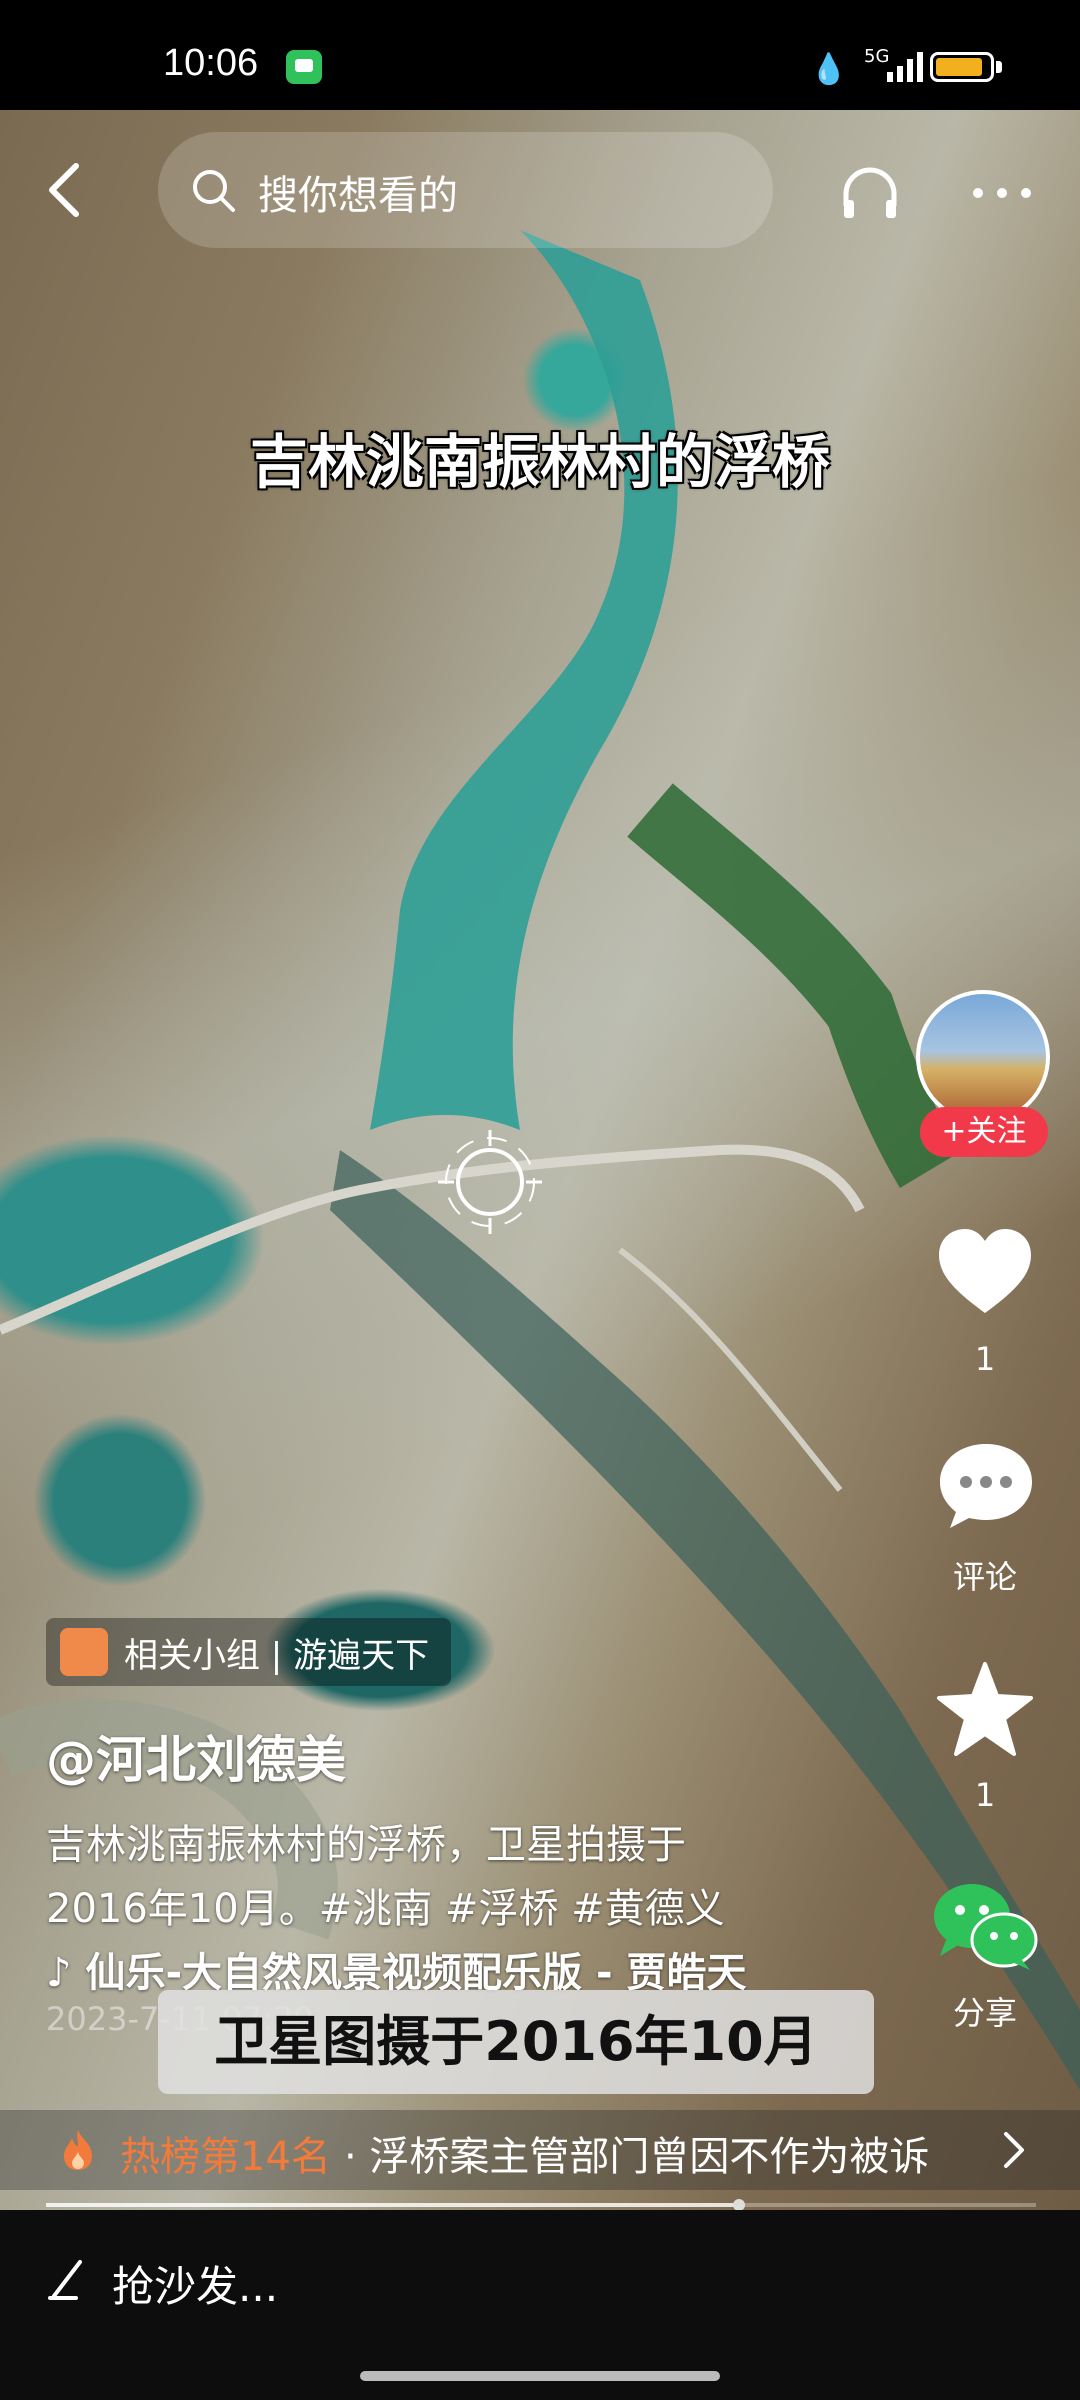  Describe the element at coordinates (985, 1271) in the screenshot. I see `heart-icon` at that location.